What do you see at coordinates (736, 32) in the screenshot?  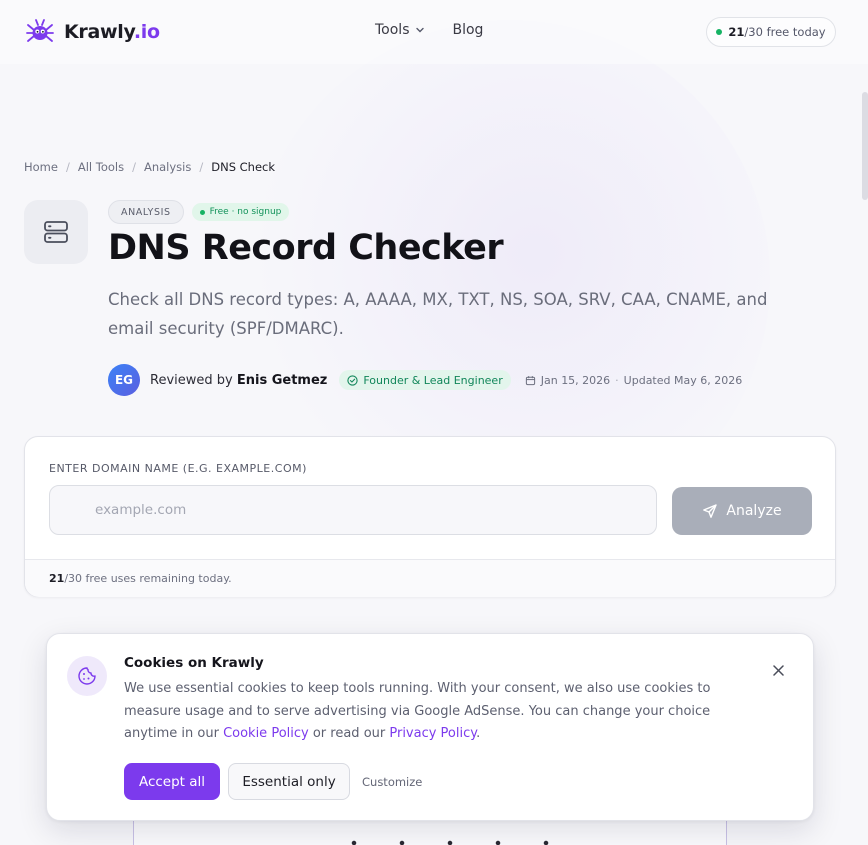 I see `quota-used: 21` at bounding box center [736, 32].